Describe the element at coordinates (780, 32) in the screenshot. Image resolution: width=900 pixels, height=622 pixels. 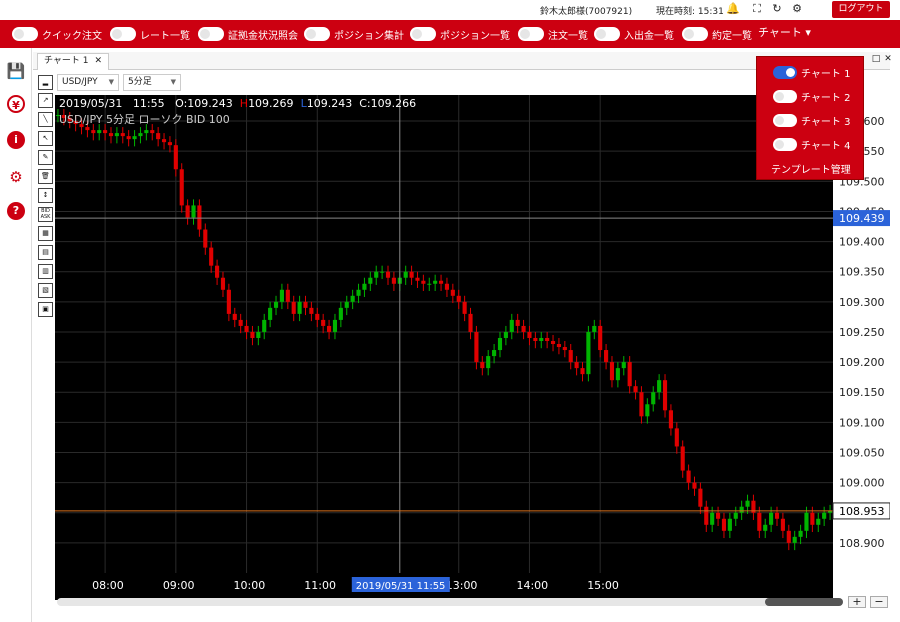
I see `chart-menu-label: チャート` at that location.